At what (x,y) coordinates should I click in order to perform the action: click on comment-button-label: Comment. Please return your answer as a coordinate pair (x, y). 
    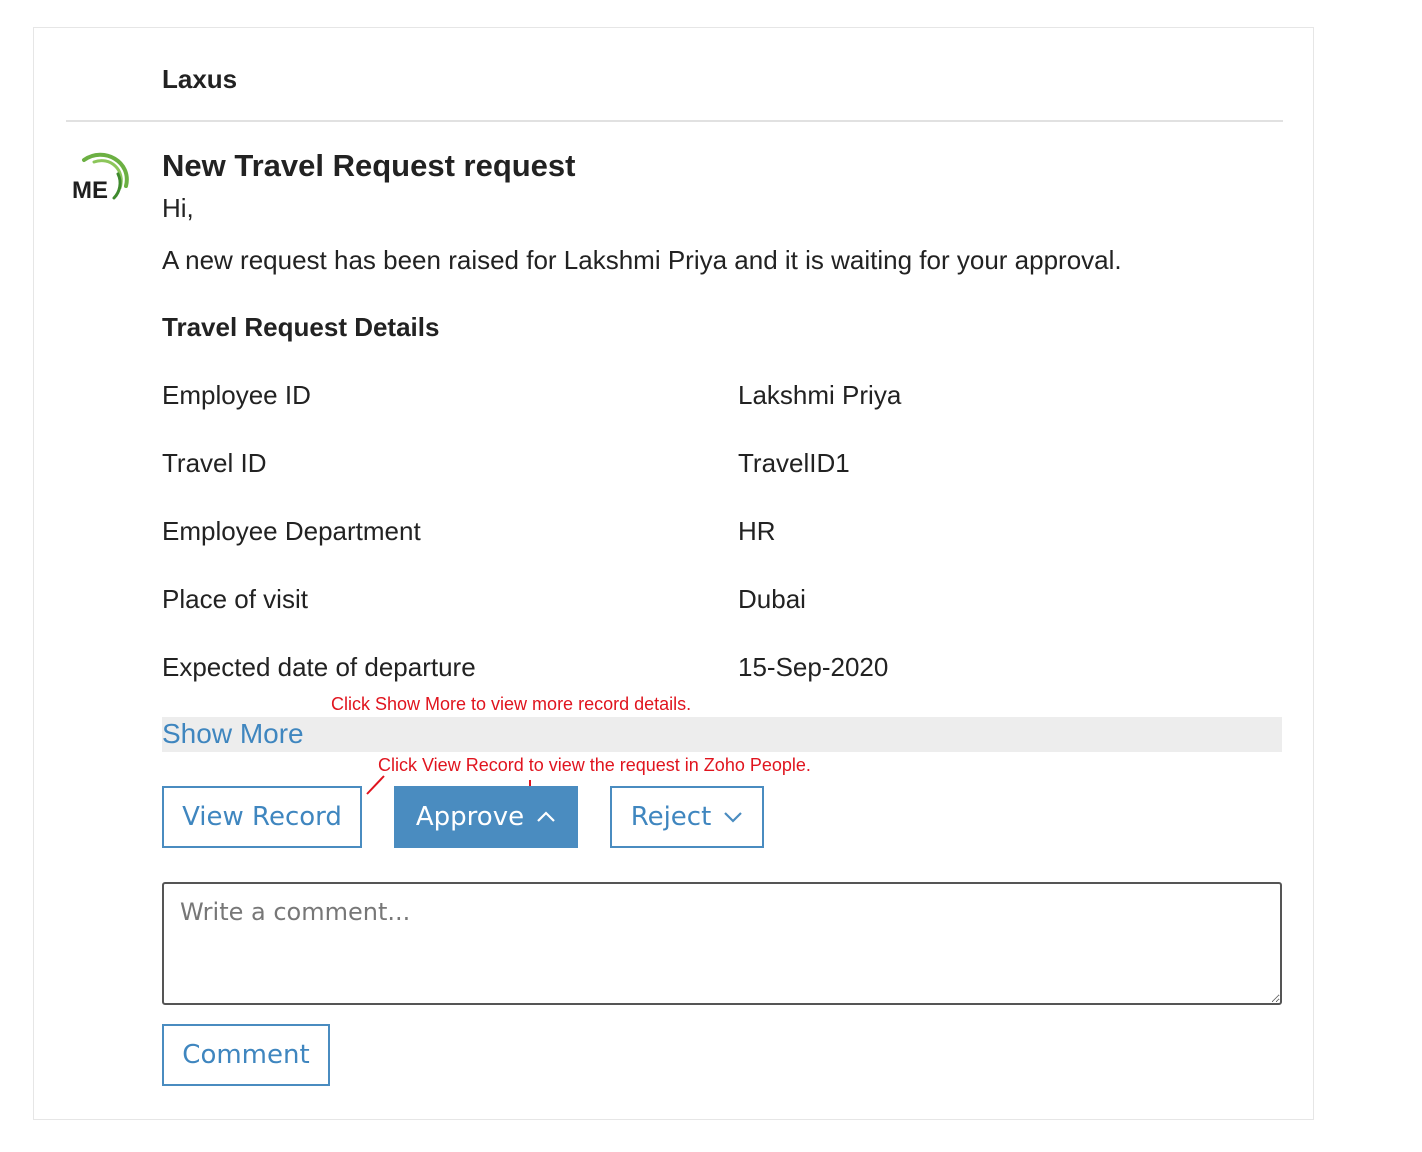
    Looking at the image, I should click on (246, 1055).